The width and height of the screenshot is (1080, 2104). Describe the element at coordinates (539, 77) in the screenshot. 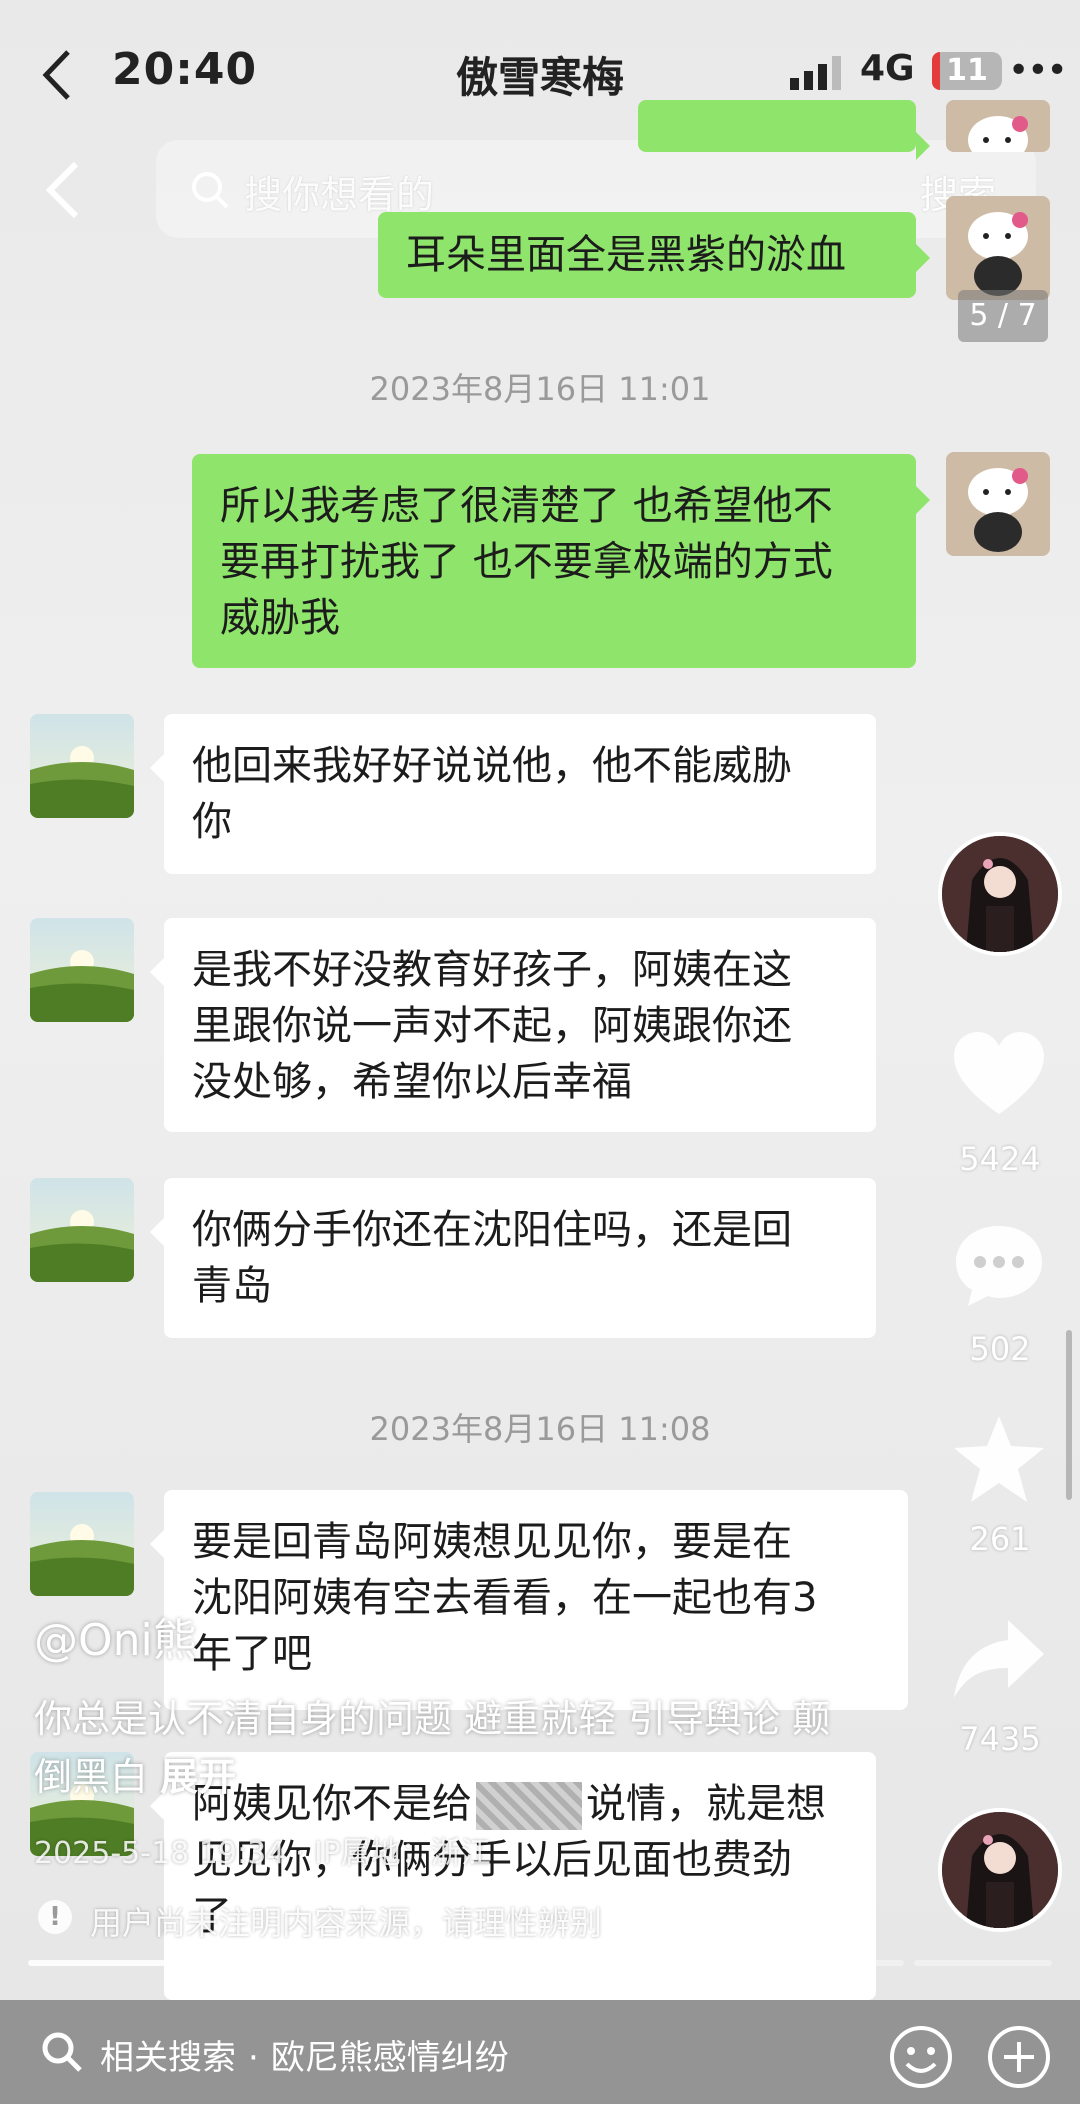

I see `chat-title: 傲雪寒梅` at that location.